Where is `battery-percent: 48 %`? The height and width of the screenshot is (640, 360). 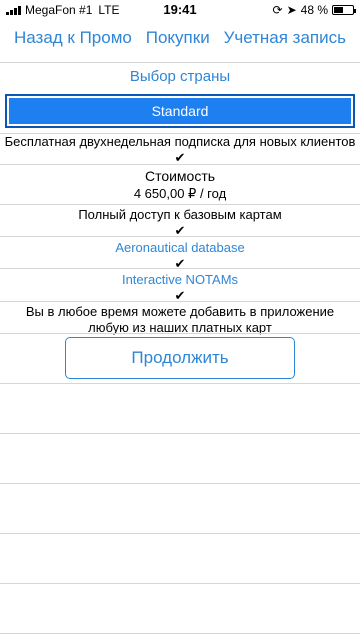 battery-percent: 48 % is located at coordinates (314, 10).